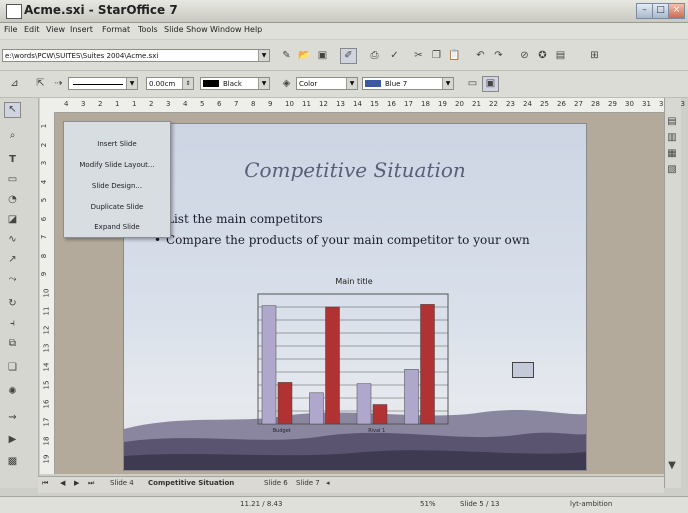 The width and height of the screenshot is (688, 513). What do you see at coordinates (348, 56) in the screenshot?
I see `edit-mode-icon: ✐` at bounding box center [348, 56].